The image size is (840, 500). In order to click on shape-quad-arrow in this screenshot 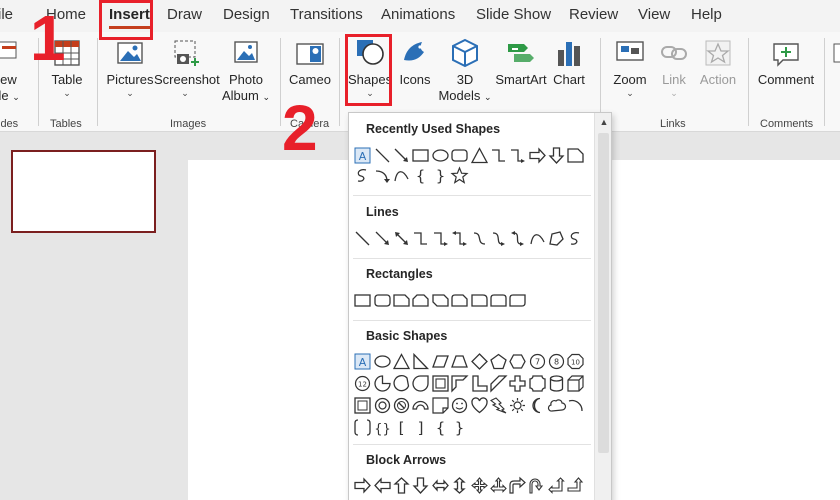, I will do `click(478, 485)`.